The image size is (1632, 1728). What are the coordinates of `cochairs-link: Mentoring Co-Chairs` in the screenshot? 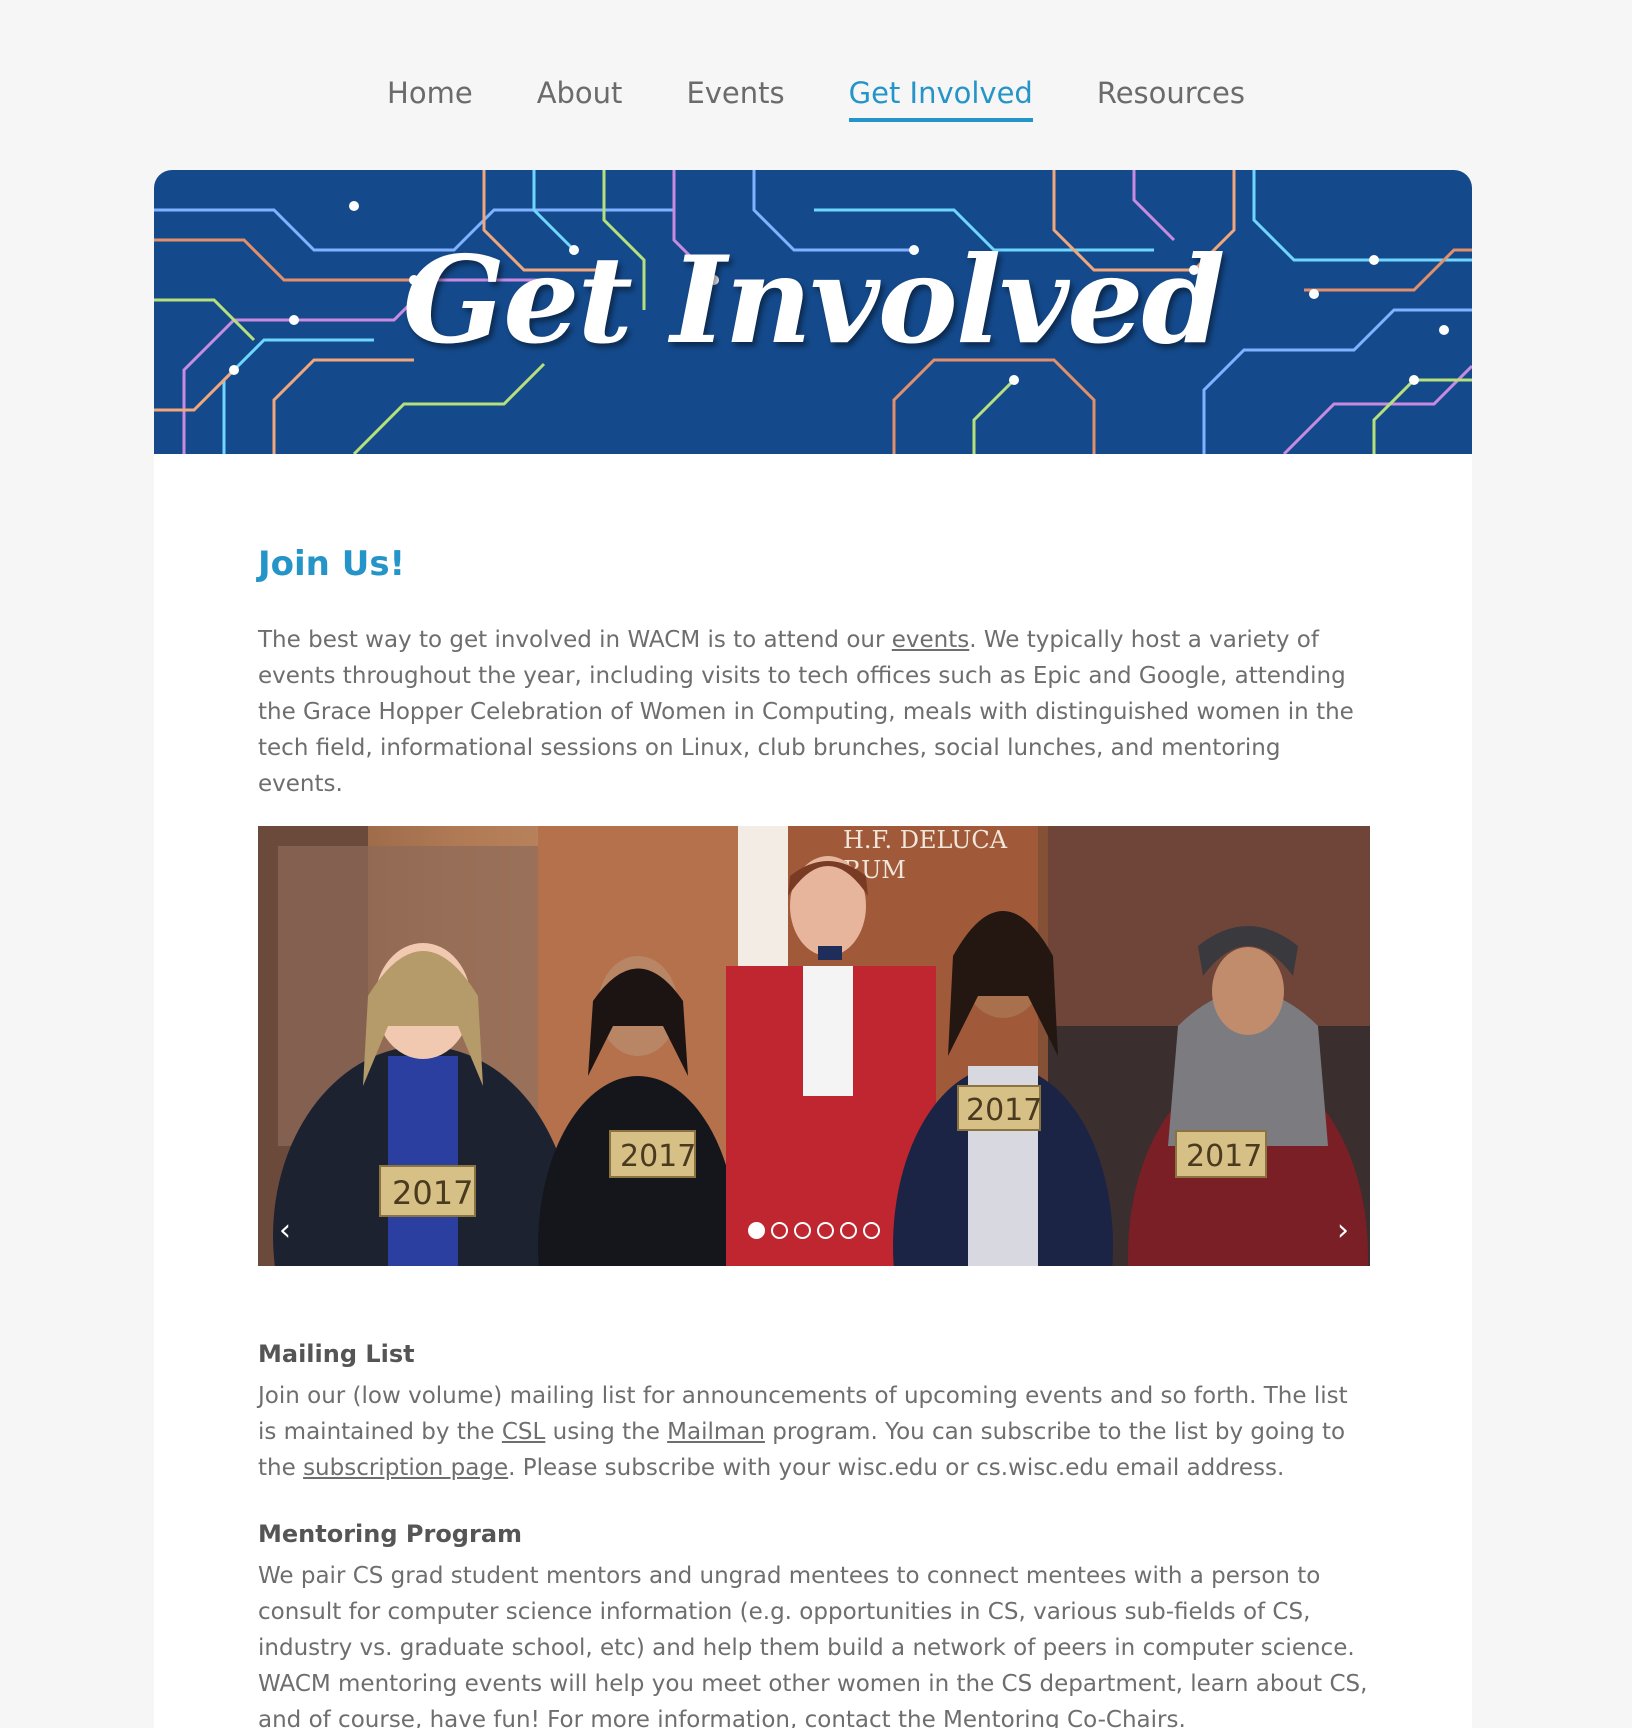 It's located at (1060, 1717).